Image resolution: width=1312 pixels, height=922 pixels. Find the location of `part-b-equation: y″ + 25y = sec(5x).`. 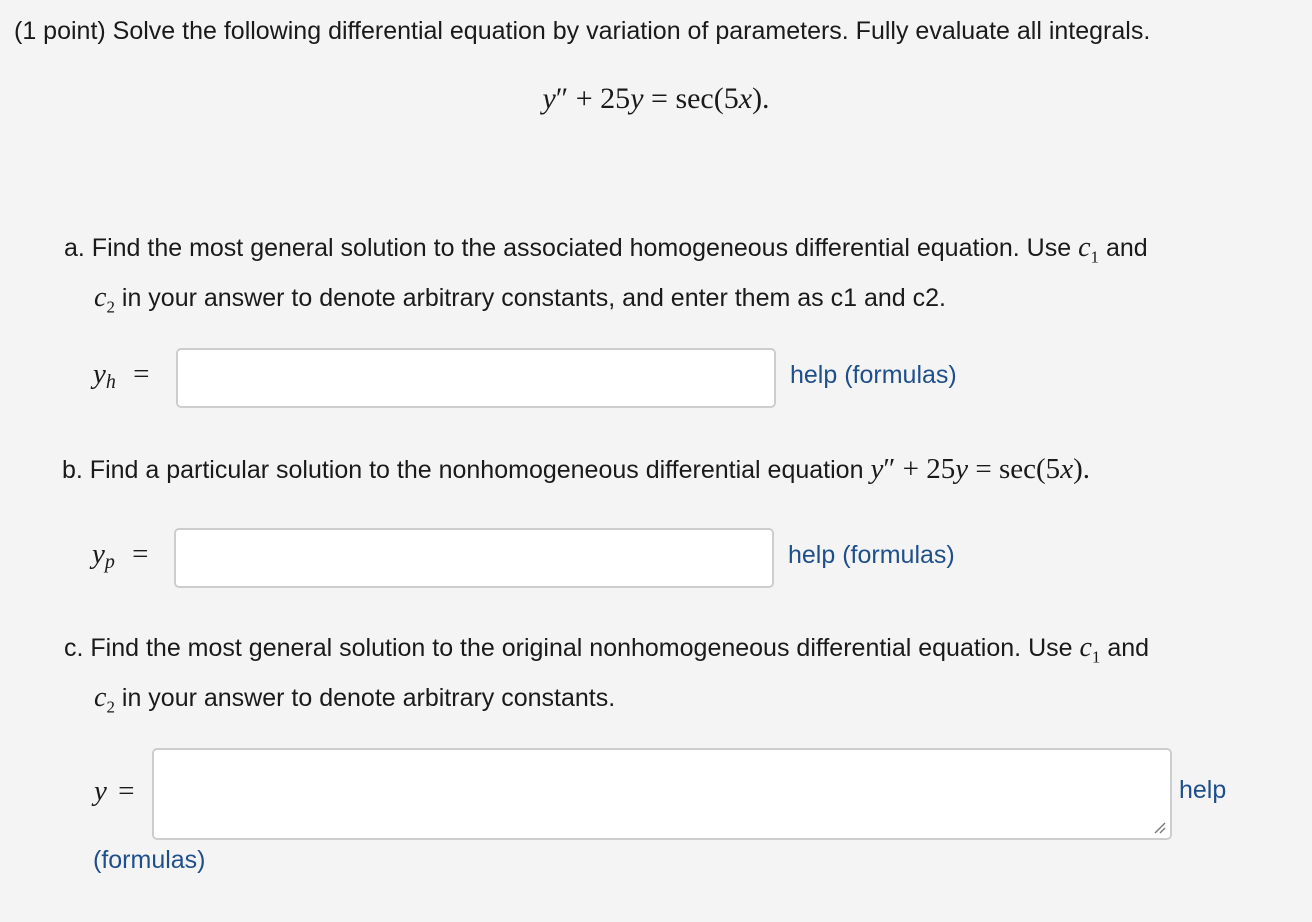

part-b-equation: y″ + 25y = sec(5x). is located at coordinates (980, 469).